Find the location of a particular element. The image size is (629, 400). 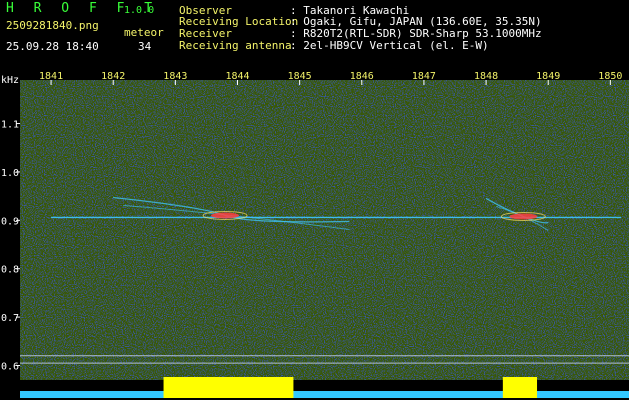

meteor-count: 34 is located at coordinates (145, 46).